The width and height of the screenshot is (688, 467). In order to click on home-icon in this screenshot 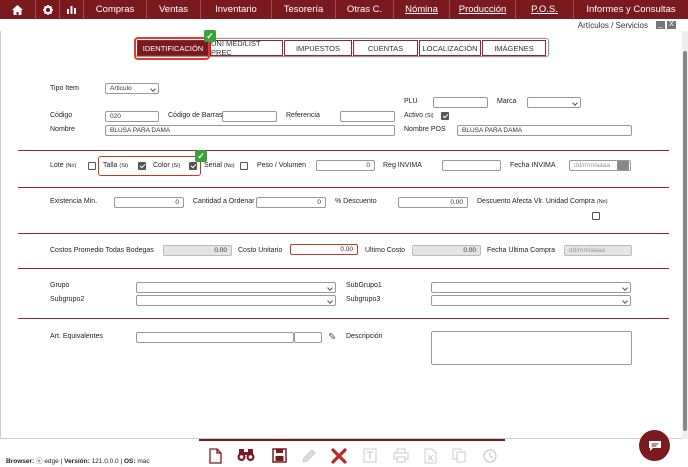, I will do `click(18, 9)`.